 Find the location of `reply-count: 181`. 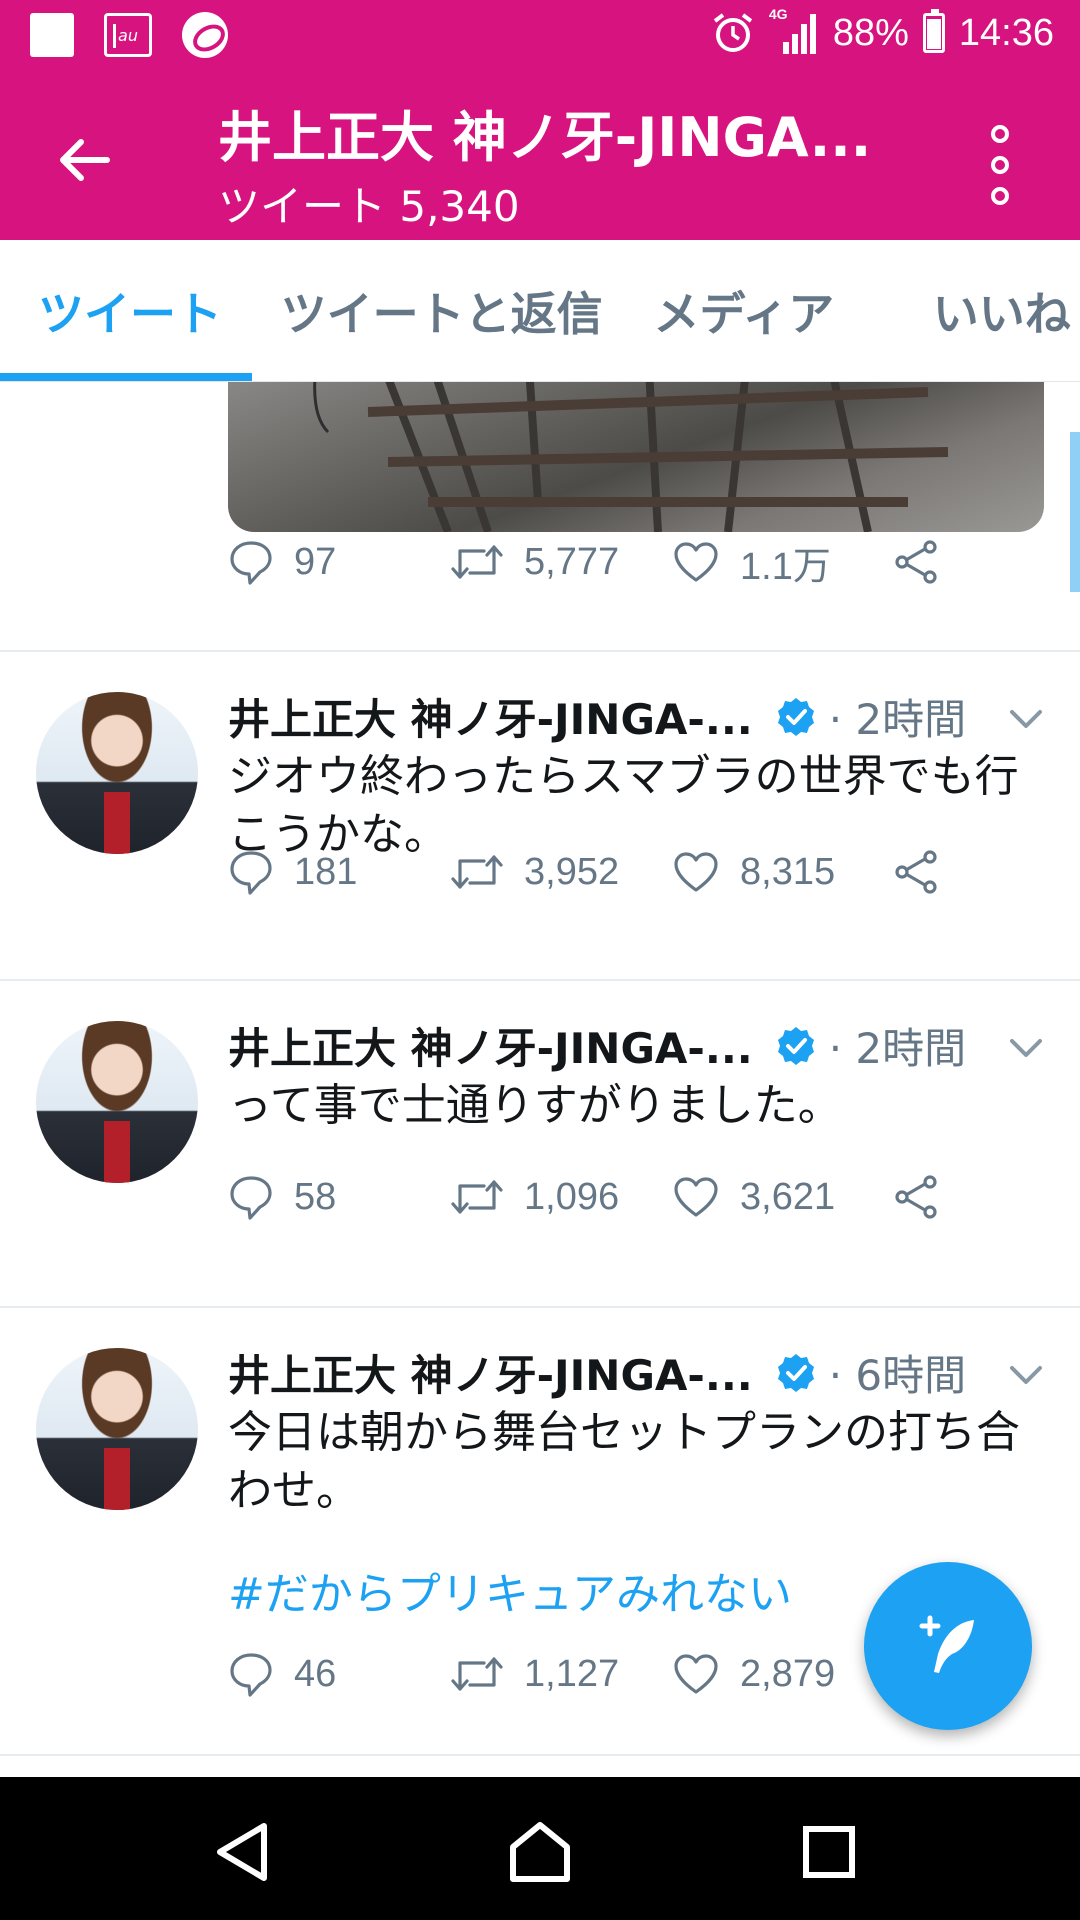

reply-count: 181 is located at coordinates (326, 871).